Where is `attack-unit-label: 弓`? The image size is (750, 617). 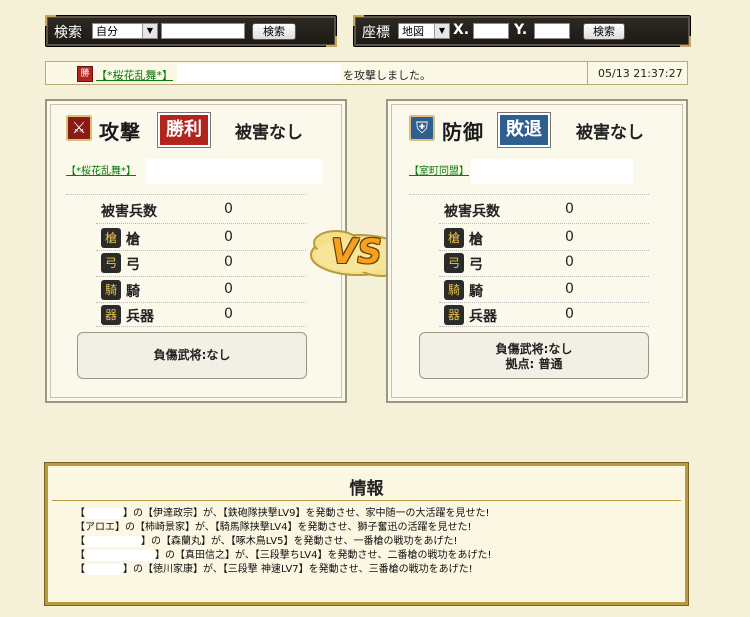
attack-unit-label: 弓 is located at coordinates (133, 265).